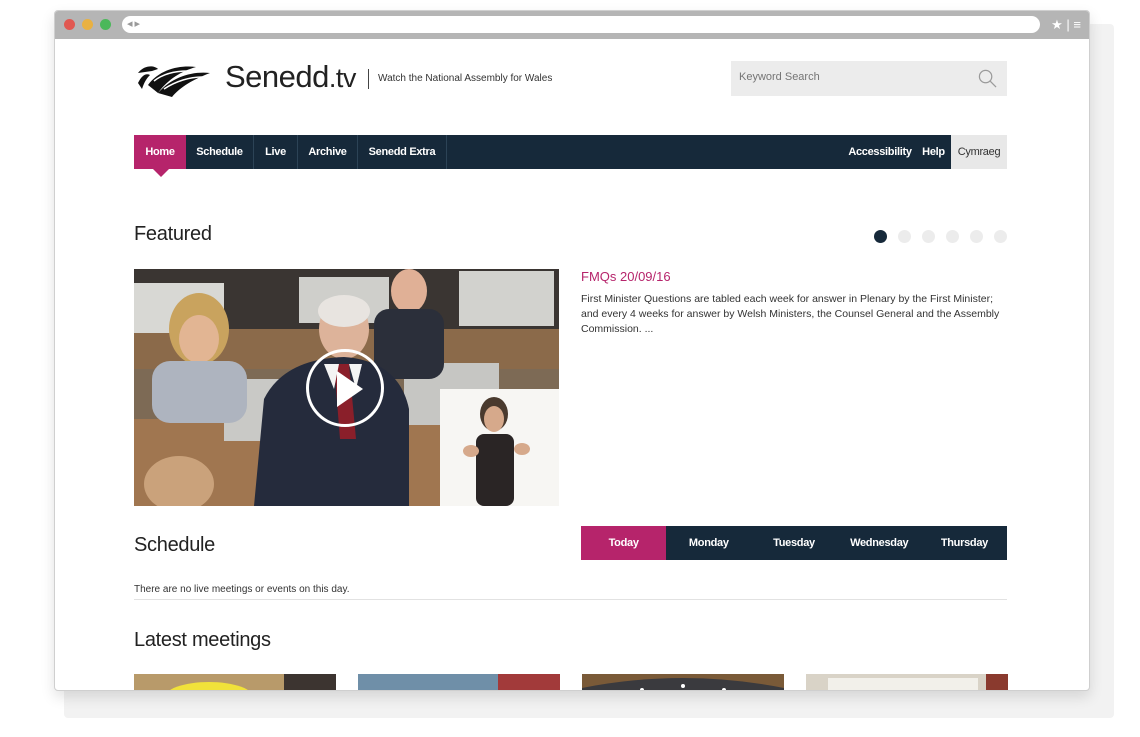 The width and height of the screenshot is (1140, 737). Describe the element at coordinates (368, 79) in the screenshot. I see `tagline-divider` at that location.